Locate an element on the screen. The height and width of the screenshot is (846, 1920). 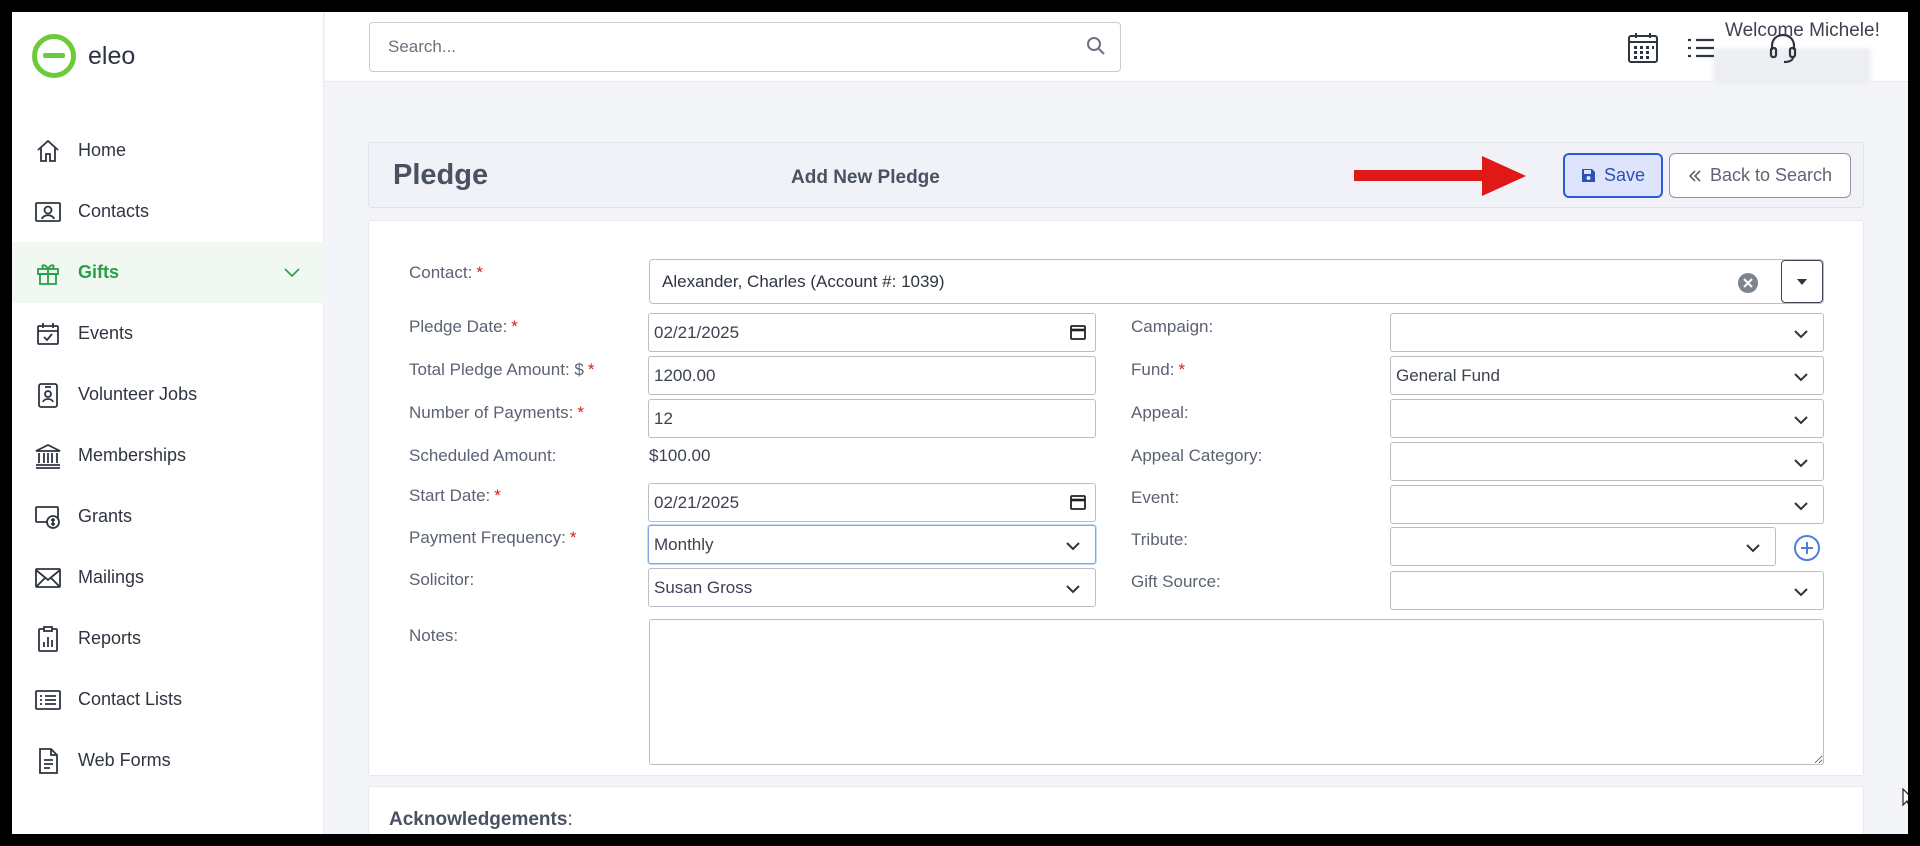
sidebar-item-contact-lists: Contact Lists is located at coordinates (168, 699).